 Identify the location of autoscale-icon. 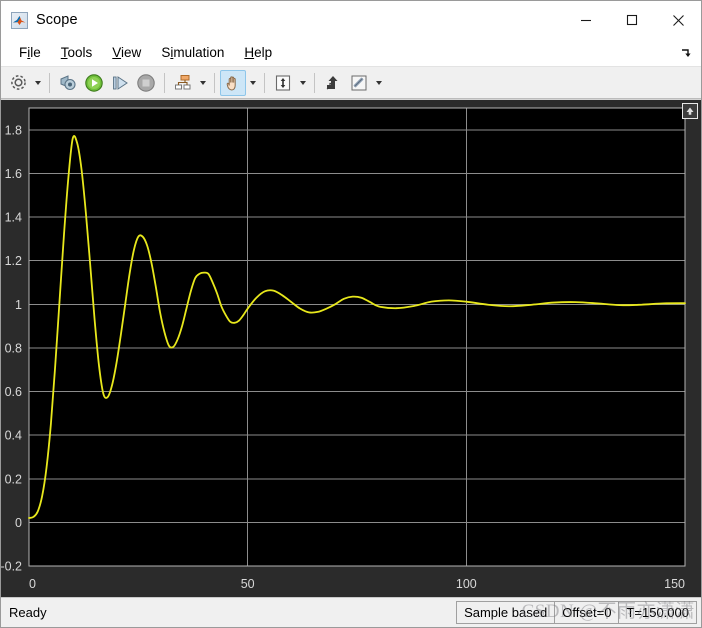
(283, 82).